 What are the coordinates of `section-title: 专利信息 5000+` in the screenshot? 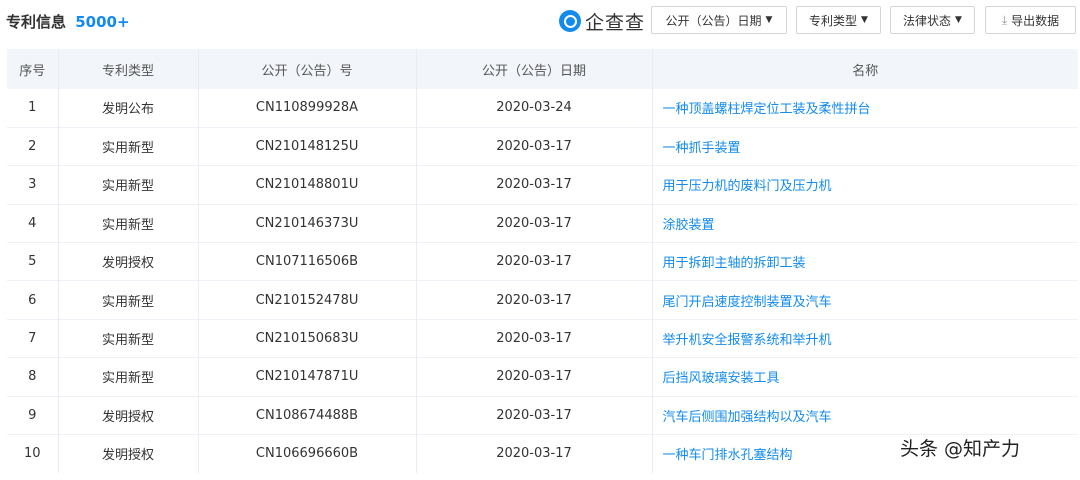 It's located at (68, 21).